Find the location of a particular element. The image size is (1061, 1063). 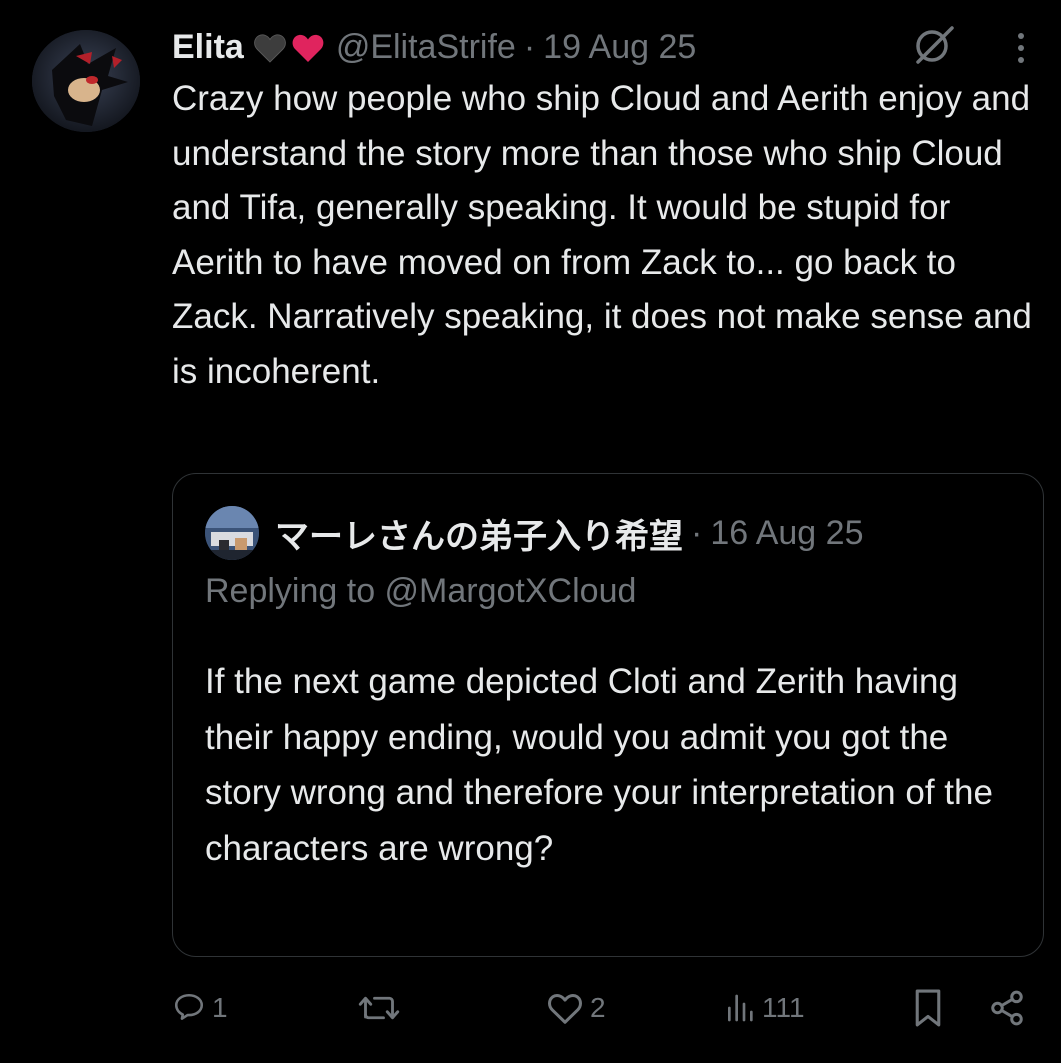

view-count: 111 is located at coordinates (783, 1007).